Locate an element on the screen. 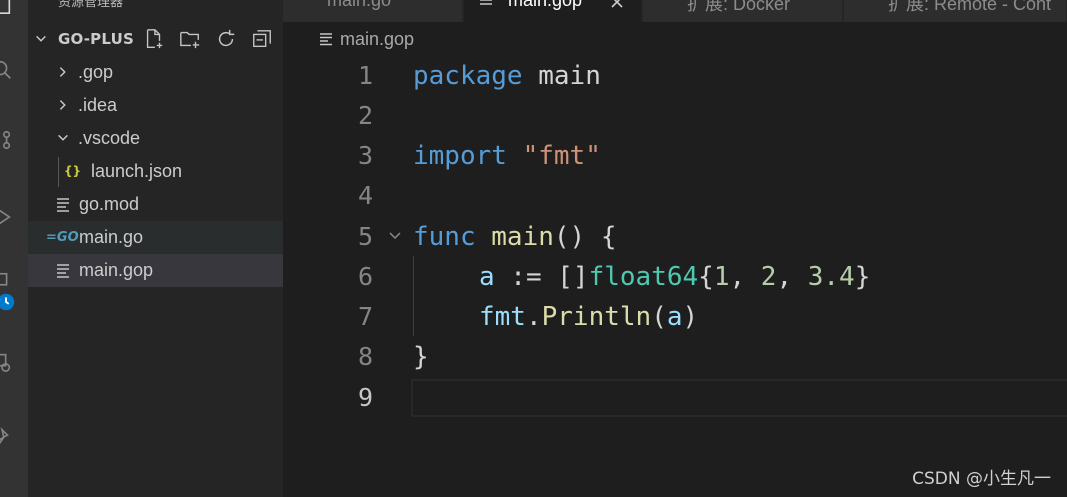 The height and width of the screenshot is (497, 1067). token-operator: := [] is located at coordinates (541, 277).